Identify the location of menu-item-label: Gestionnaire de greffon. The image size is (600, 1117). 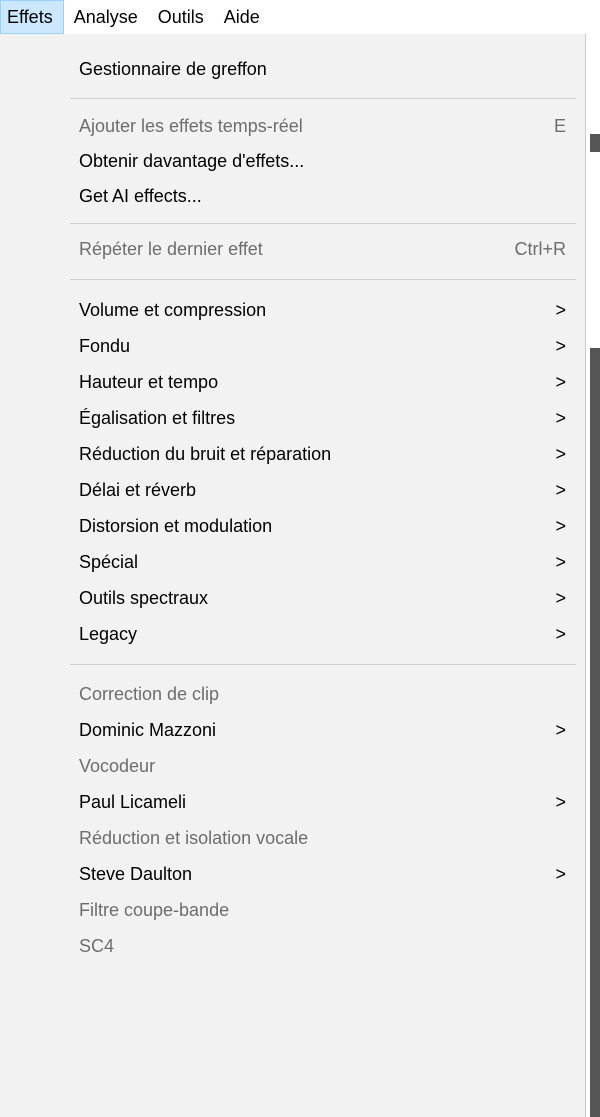
(173, 68).